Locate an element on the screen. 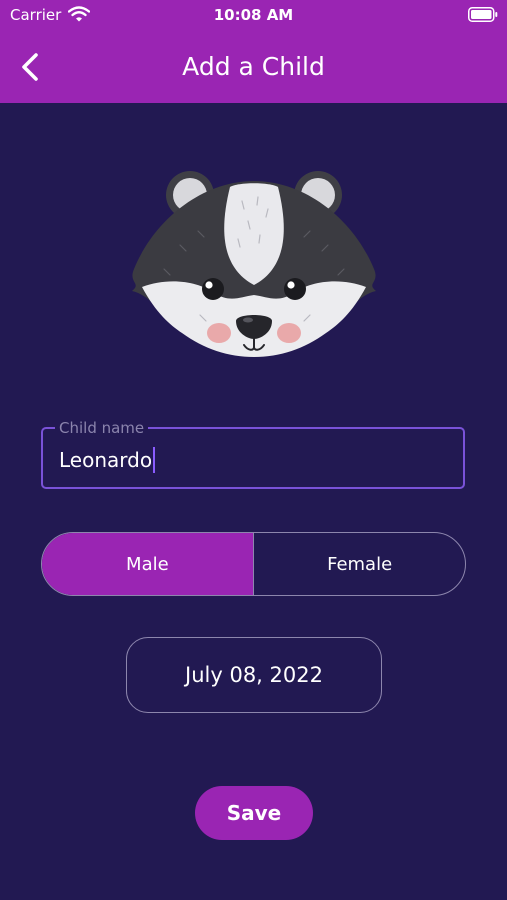 Image resolution: width=507 pixels, height=900 pixels. app-header: Carrier 10:08 AM Add a Child is located at coordinates (253, 51).